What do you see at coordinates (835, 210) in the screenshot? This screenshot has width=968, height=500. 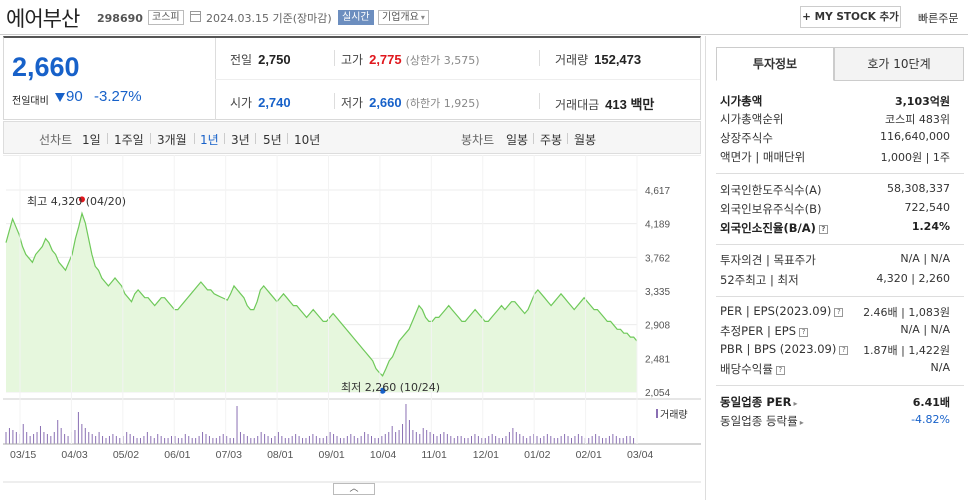 I see `info-row: 외국인보유주식수(B) 722,540` at bounding box center [835, 210].